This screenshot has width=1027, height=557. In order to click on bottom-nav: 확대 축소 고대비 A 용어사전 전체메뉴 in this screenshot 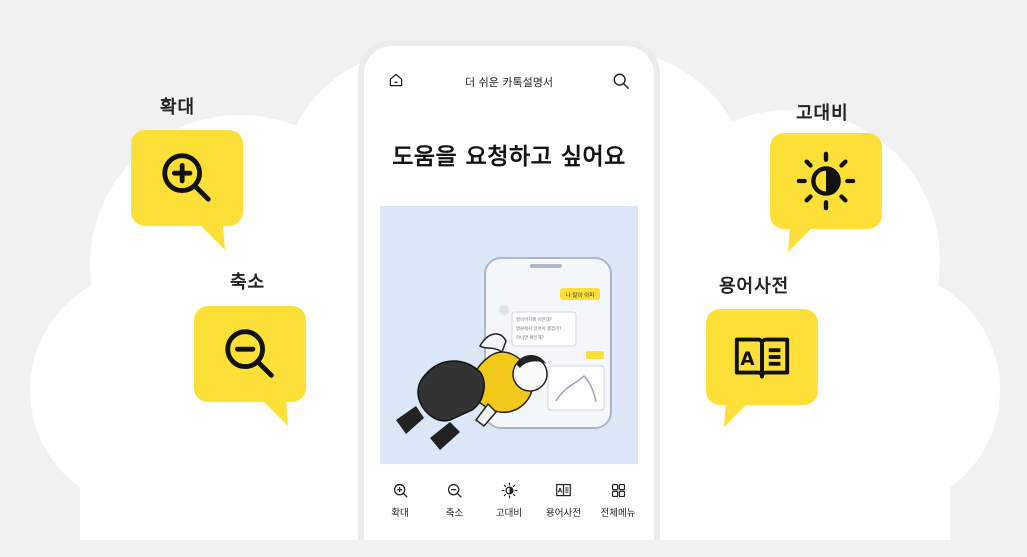, I will do `click(509, 500)`.